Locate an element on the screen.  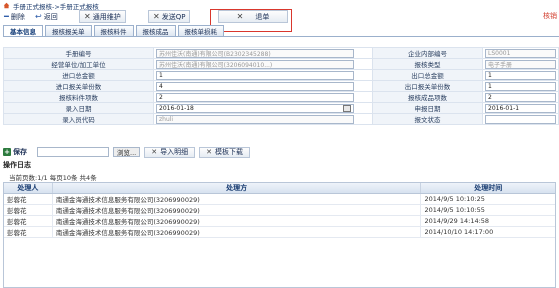
send-qp-label: 发送QP is located at coordinates (173, 16).